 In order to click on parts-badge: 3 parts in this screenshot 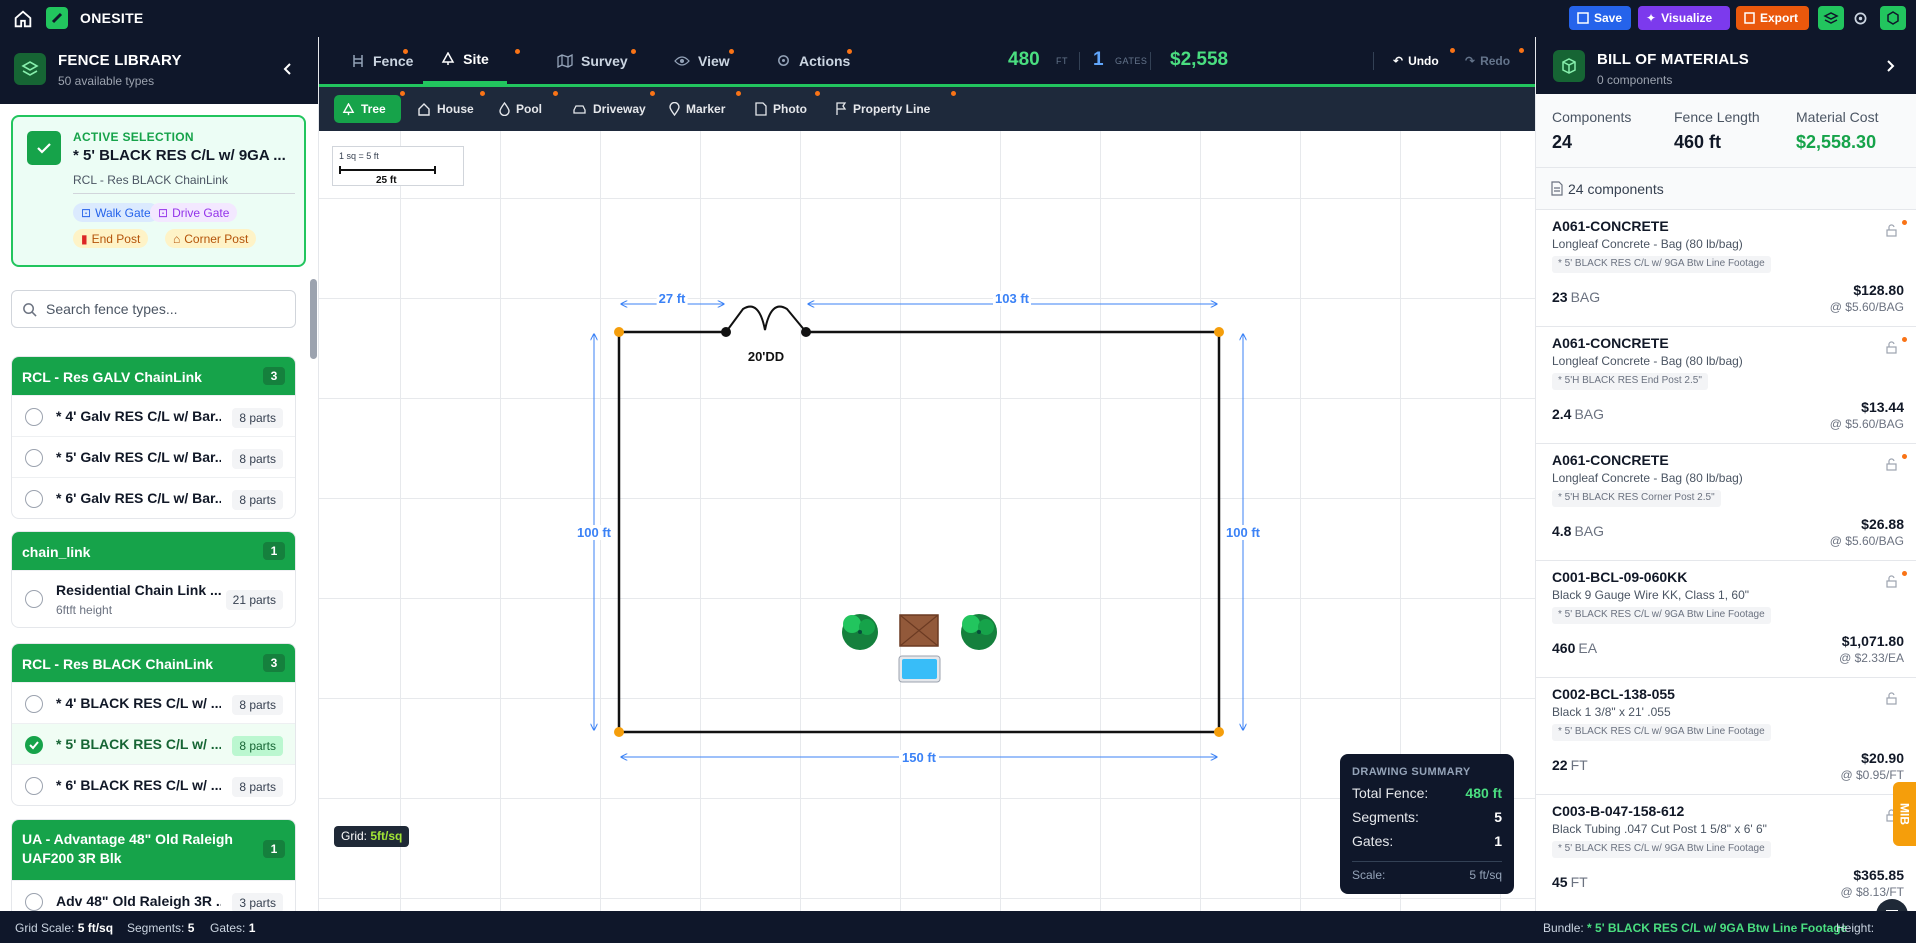, I will do `click(257, 902)`.